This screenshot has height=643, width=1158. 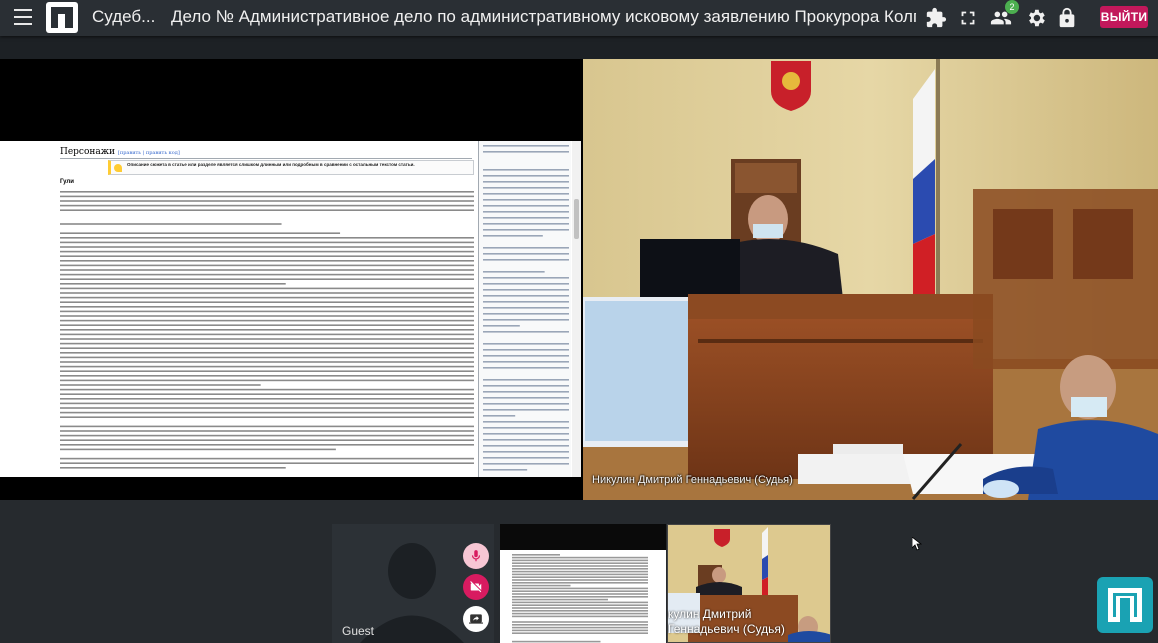 What do you see at coordinates (476, 556) in the screenshot?
I see `mic-button` at bounding box center [476, 556].